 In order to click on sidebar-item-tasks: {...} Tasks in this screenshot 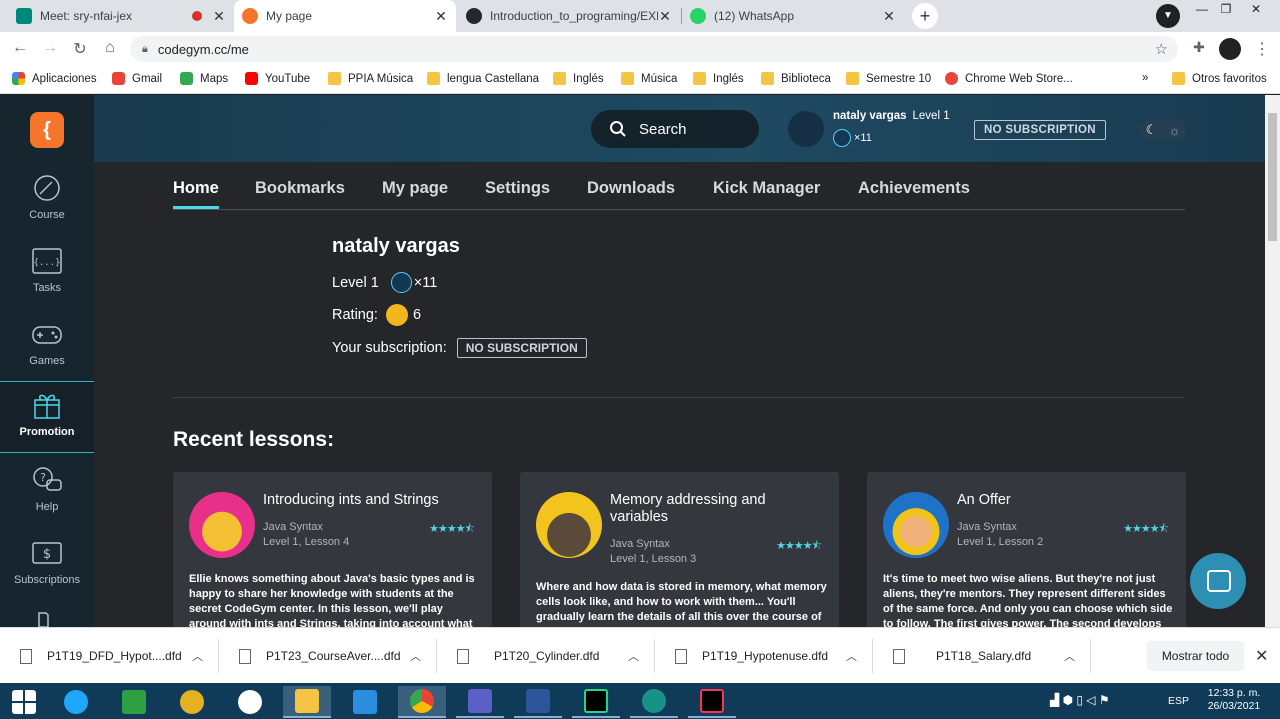, I will do `click(47, 282)`.